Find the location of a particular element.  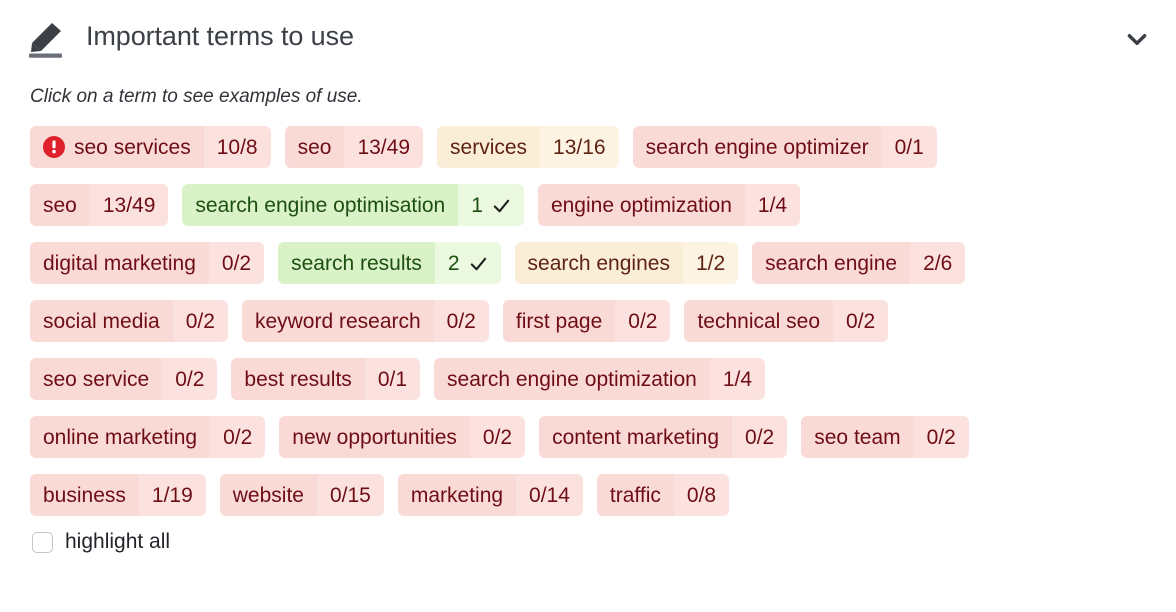

term-count-text: 1/2 is located at coordinates (710, 263).